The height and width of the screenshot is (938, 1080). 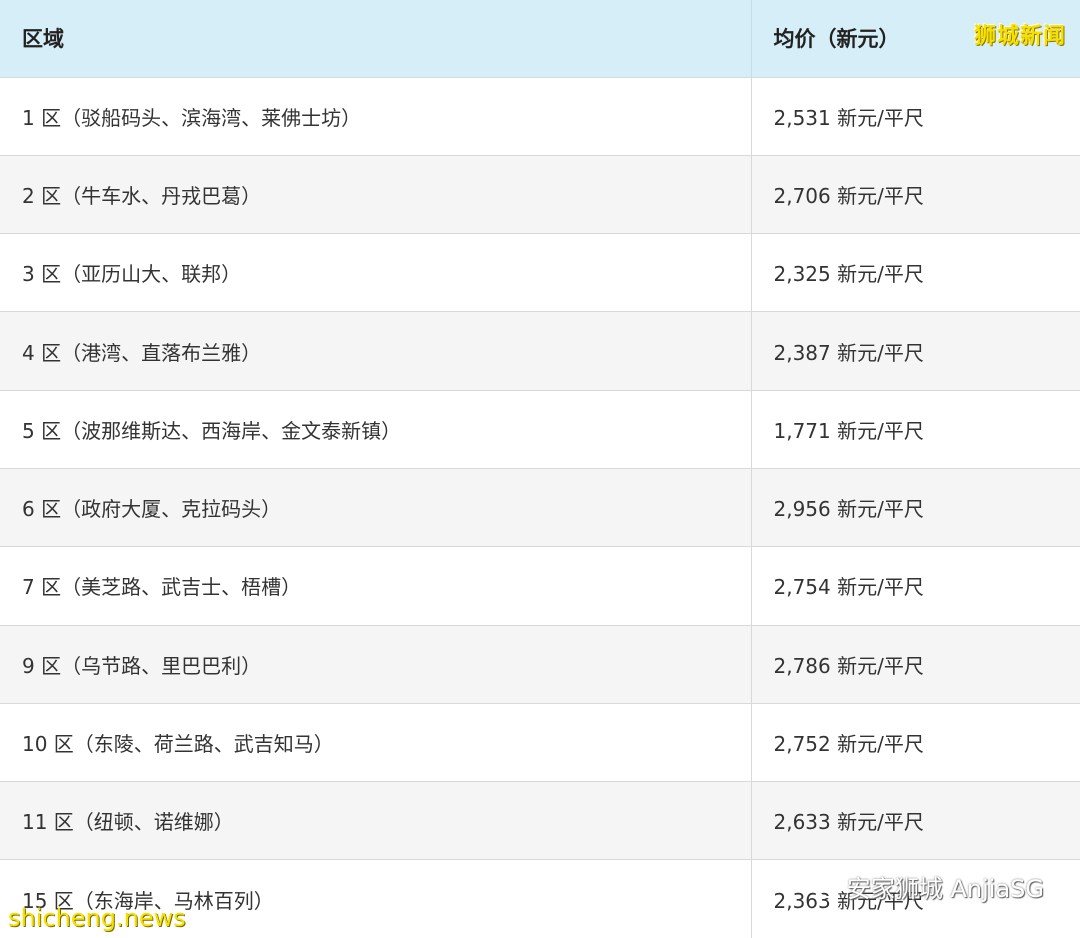 What do you see at coordinates (848, 117) in the screenshot?
I see `price-cell: 2,531 新元/平尺` at bounding box center [848, 117].